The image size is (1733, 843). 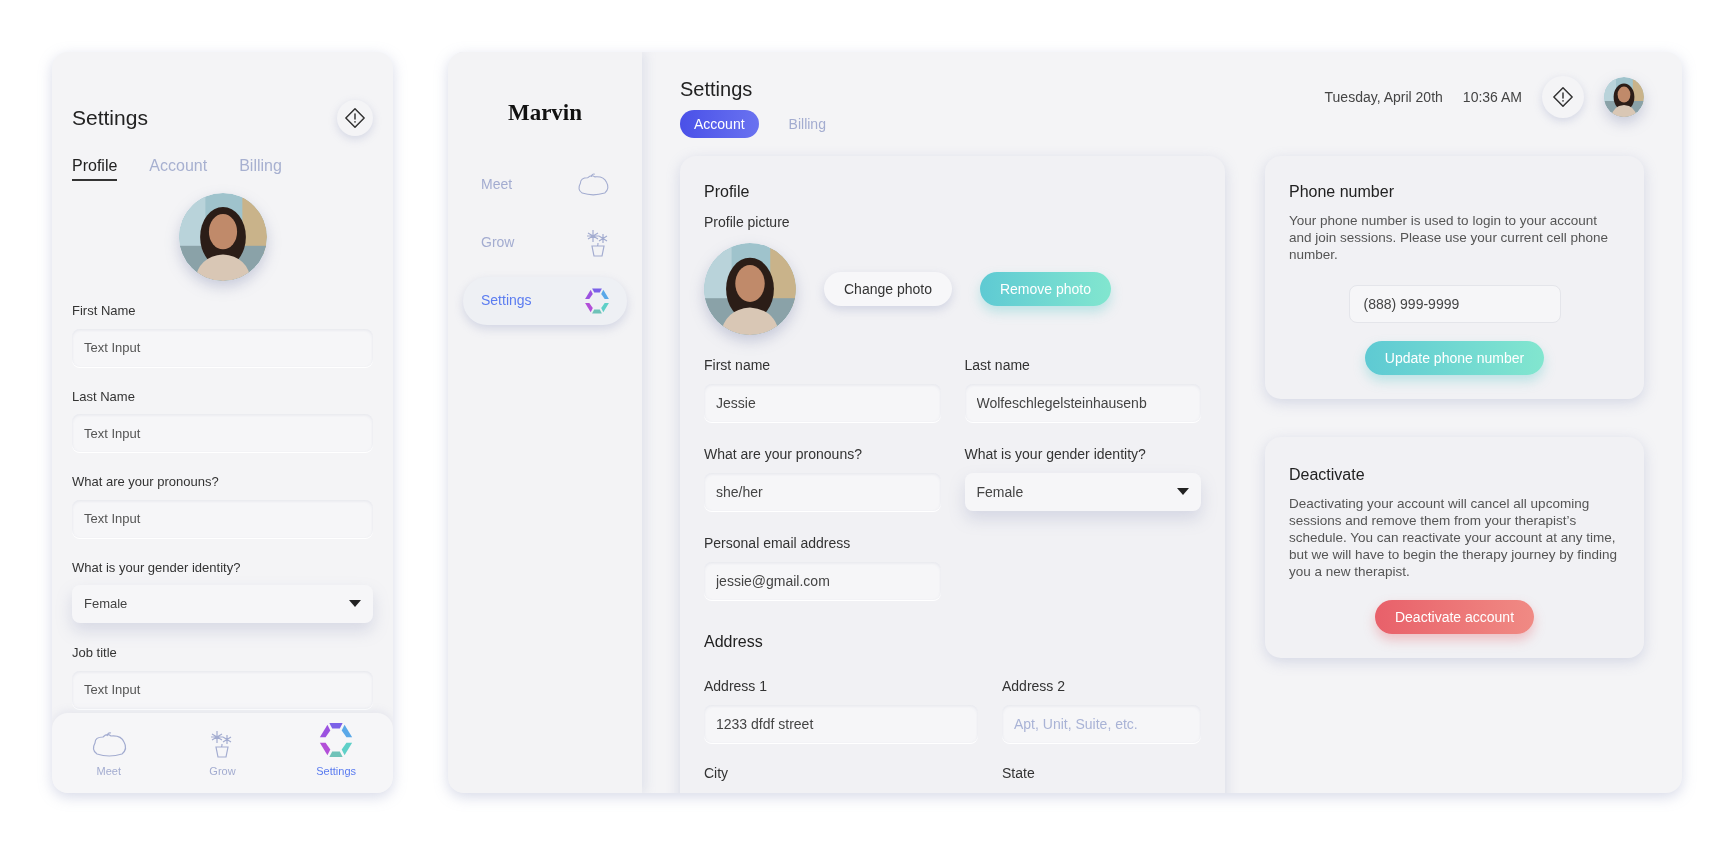 I want to click on time-text: 10:36 AM, so click(x=1492, y=97).